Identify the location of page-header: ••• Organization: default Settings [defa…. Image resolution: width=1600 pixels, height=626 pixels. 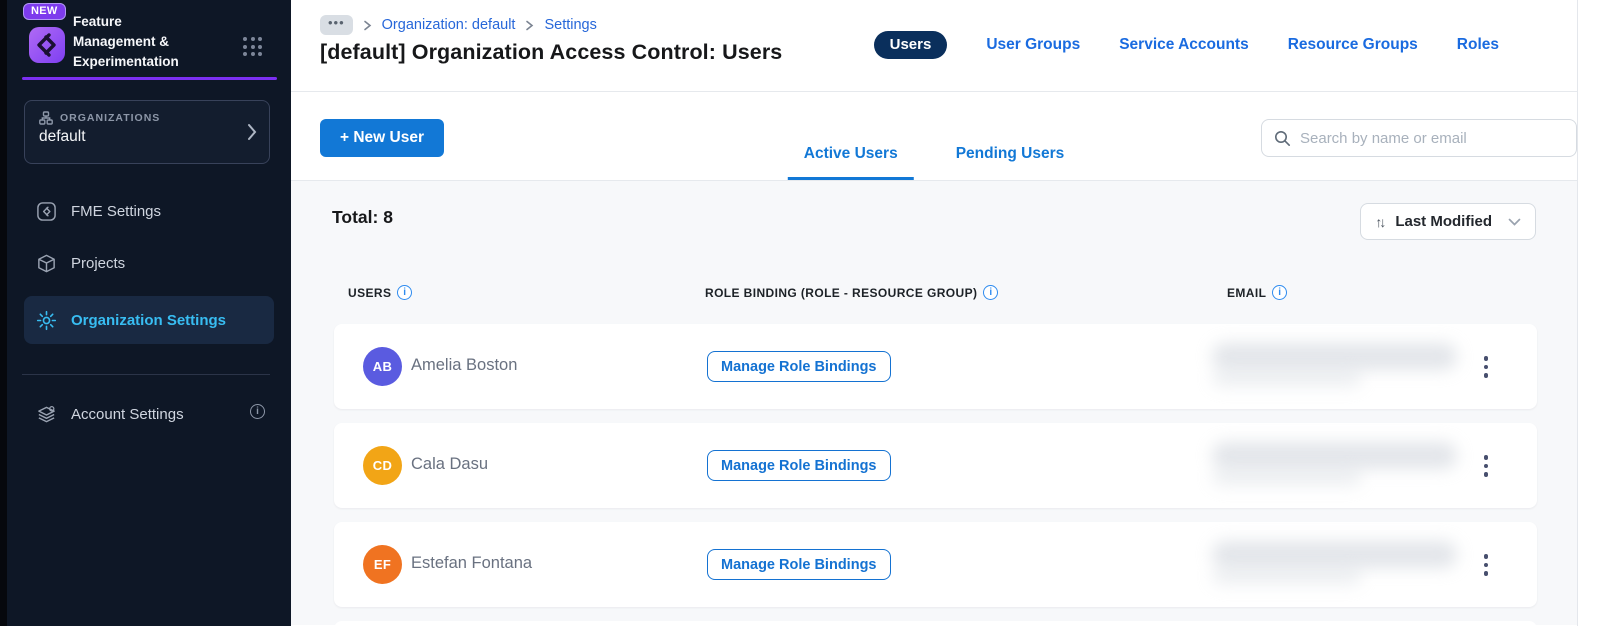
(934, 46).